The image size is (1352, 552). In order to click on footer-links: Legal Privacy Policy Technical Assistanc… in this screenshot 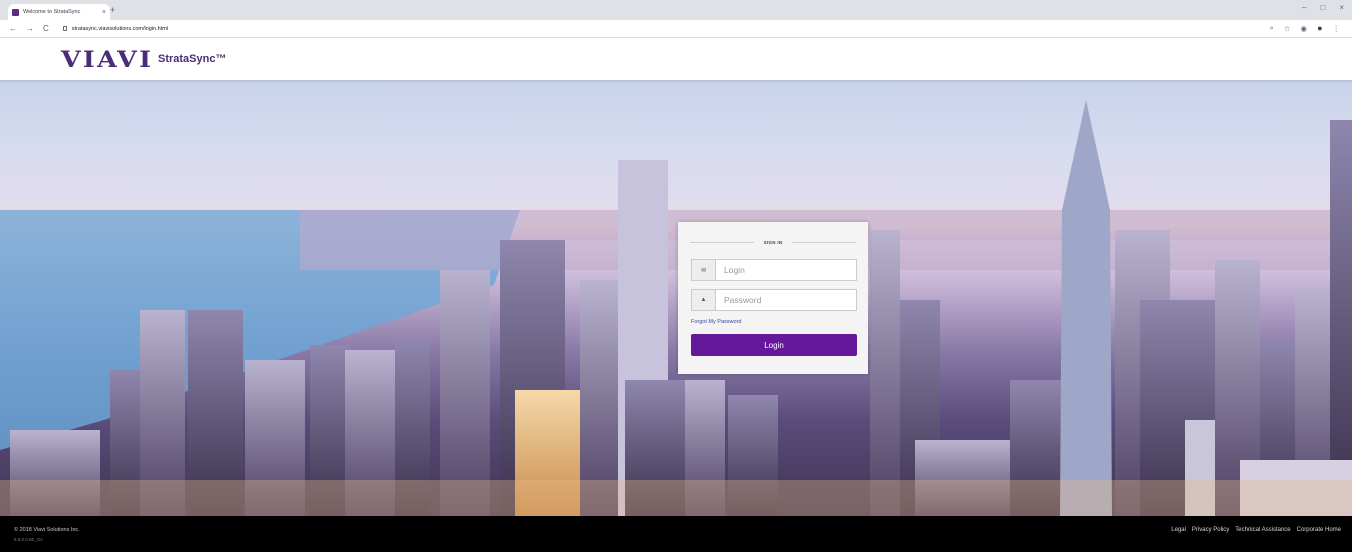, I will do `click(1256, 530)`.